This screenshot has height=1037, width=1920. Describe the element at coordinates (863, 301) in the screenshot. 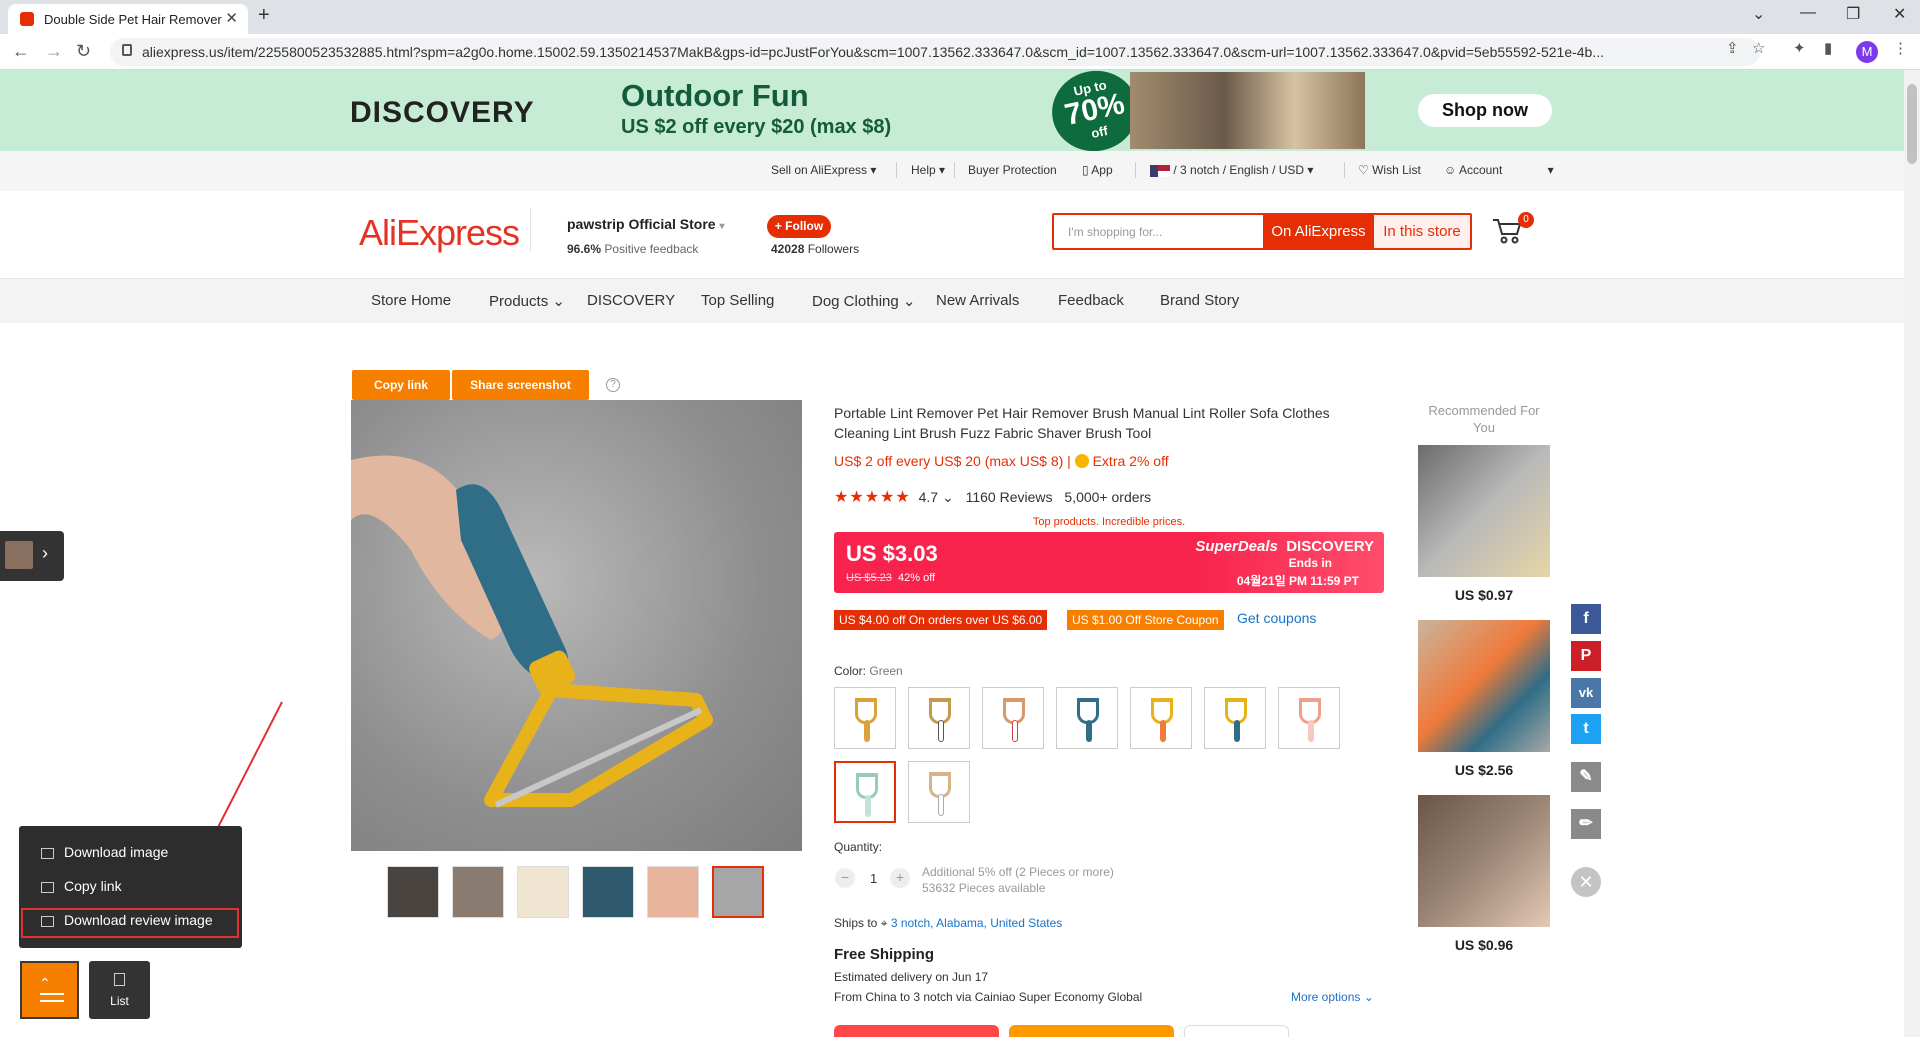

I see `nav-dog-clothing: Dog Clothing ⌄` at that location.